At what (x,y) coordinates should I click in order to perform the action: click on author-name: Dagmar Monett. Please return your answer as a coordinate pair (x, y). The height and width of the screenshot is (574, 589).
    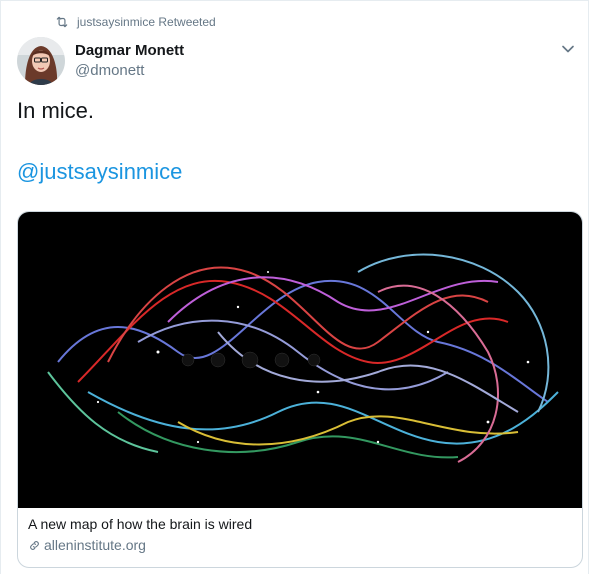
    Looking at the image, I should click on (129, 51).